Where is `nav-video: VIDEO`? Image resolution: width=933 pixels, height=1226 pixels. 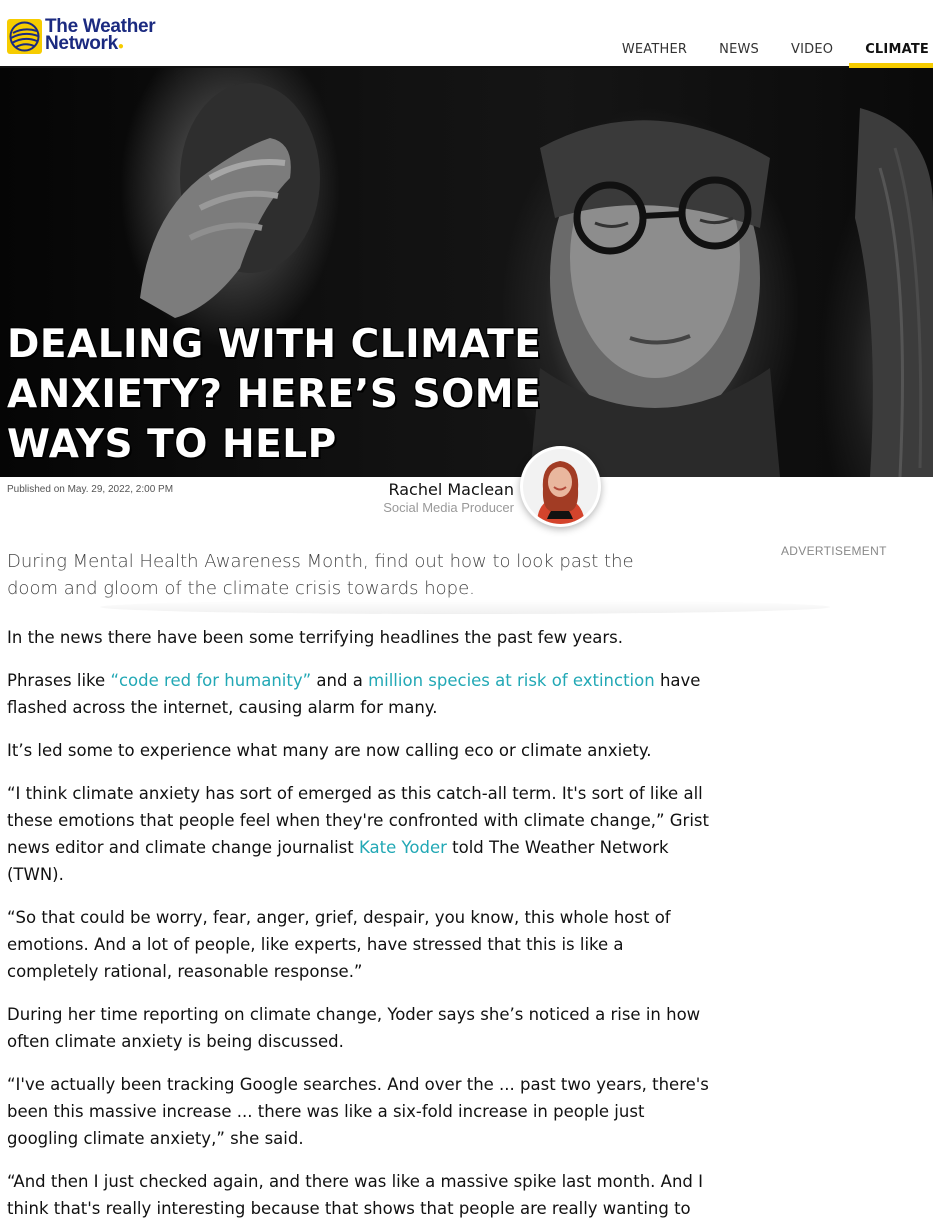 nav-video: VIDEO is located at coordinates (812, 33).